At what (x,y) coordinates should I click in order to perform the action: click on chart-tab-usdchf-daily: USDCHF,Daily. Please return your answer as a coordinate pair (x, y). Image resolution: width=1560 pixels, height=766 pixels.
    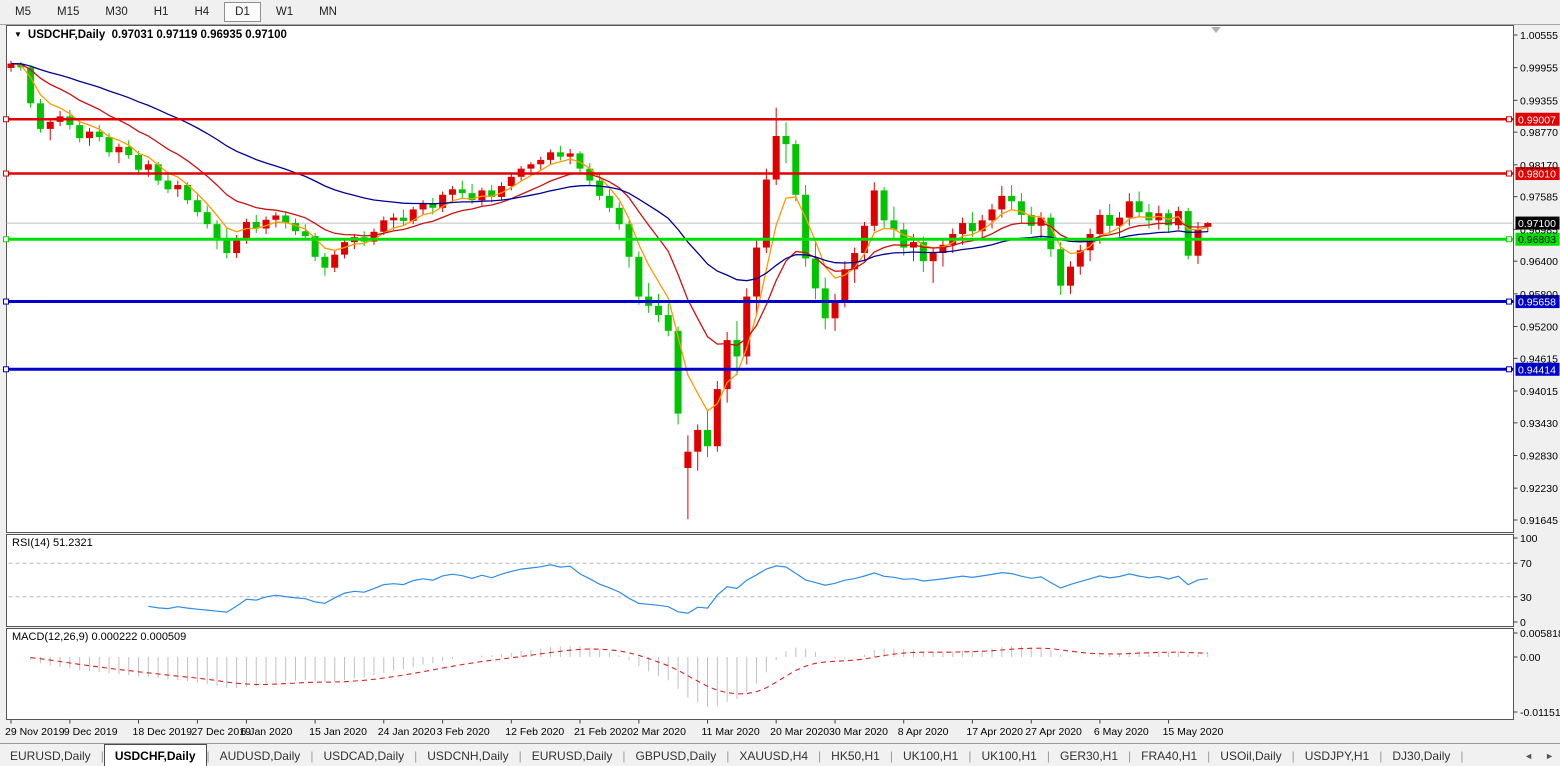
    Looking at the image, I should click on (155, 755).